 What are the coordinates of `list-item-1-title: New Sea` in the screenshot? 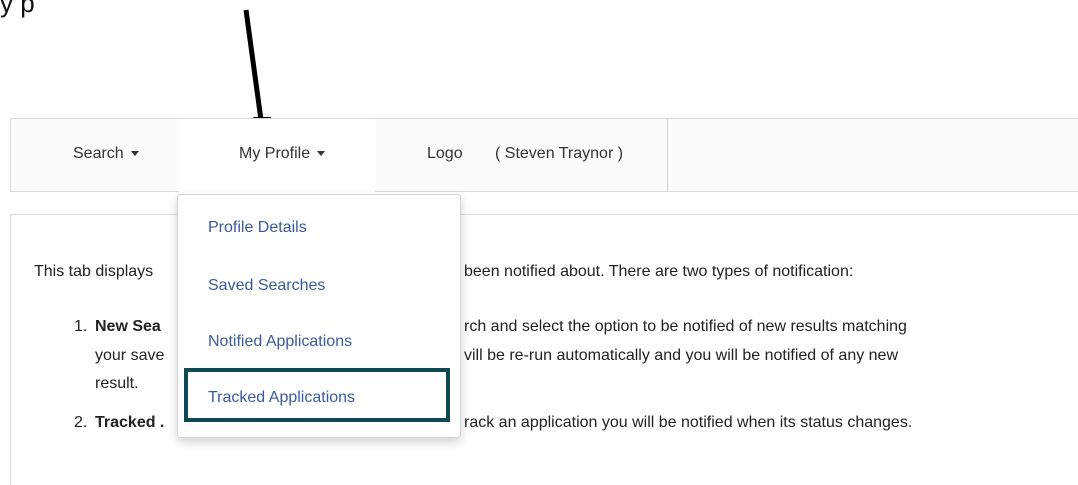 It's located at (128, 327).